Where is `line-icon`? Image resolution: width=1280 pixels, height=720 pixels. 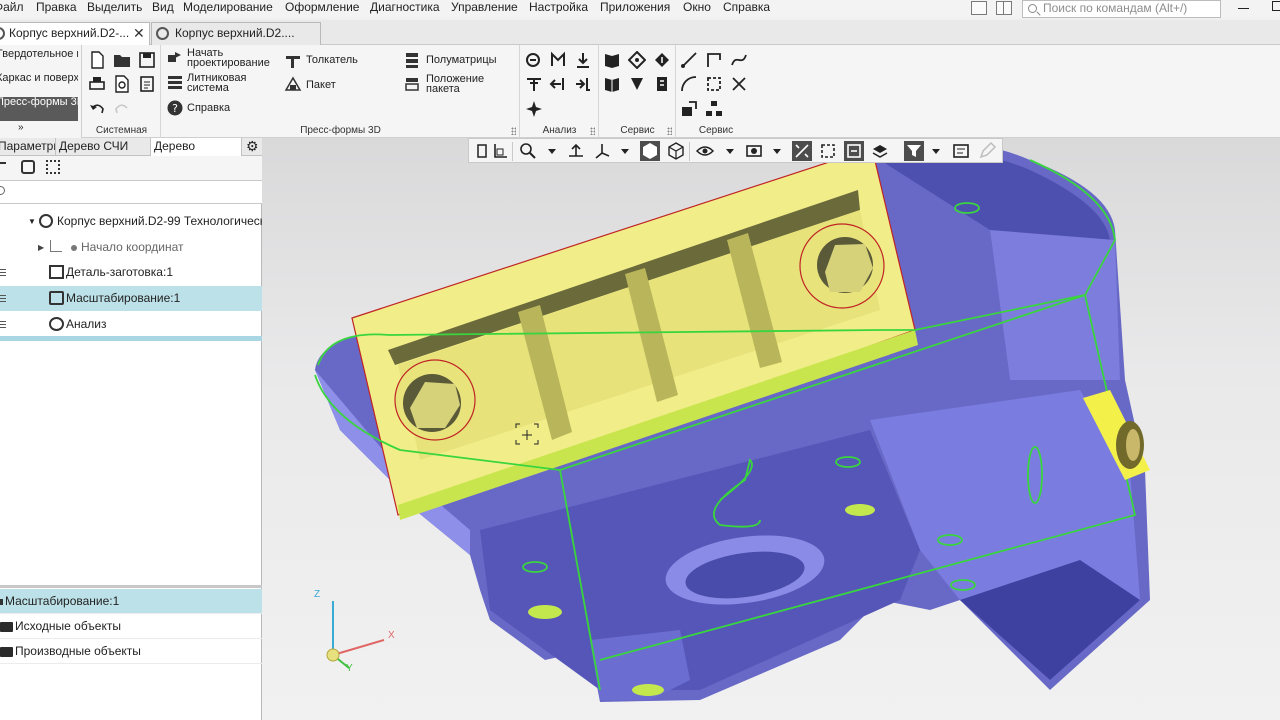
line-icon is located at coordinates (689, 60).